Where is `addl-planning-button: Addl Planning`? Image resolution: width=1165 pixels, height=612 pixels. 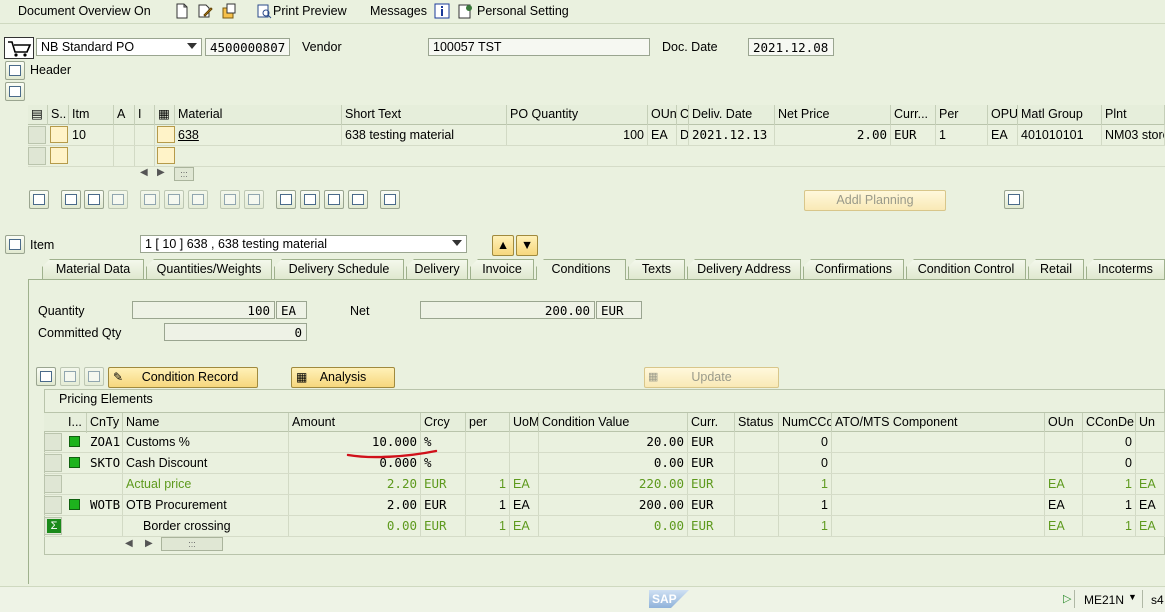
addl-planning-button: Addl Planning is located at coordinates (875, 200).